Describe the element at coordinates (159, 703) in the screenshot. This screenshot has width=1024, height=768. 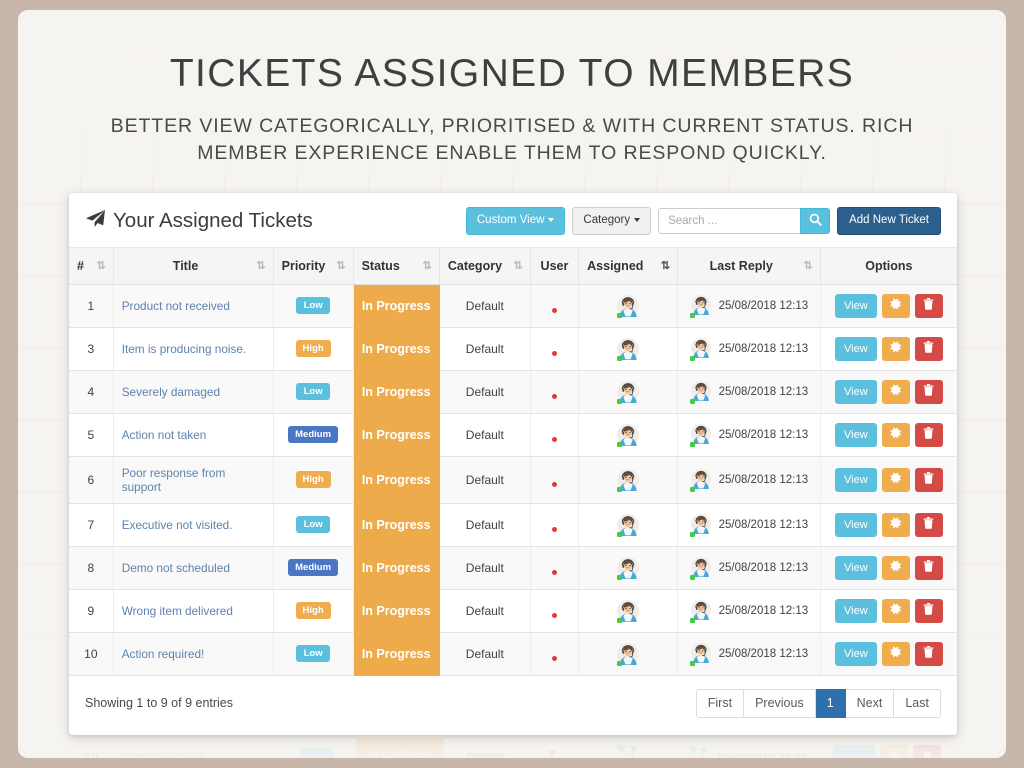
I see `entries-info: Showing 1 to 9 of 9 entries` at that location.